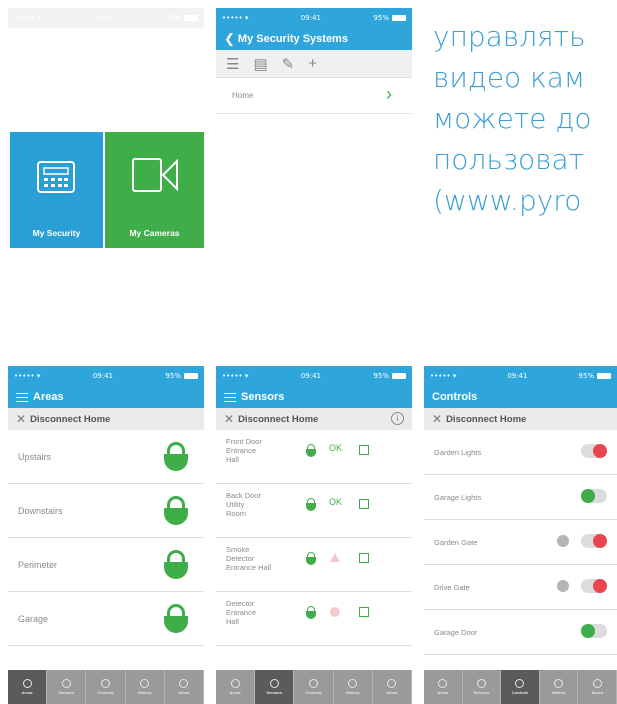 Image resolution: width=617 pixels, height=704 pixels. I want to click on nav-bar: Sensors, so click(314, 397).